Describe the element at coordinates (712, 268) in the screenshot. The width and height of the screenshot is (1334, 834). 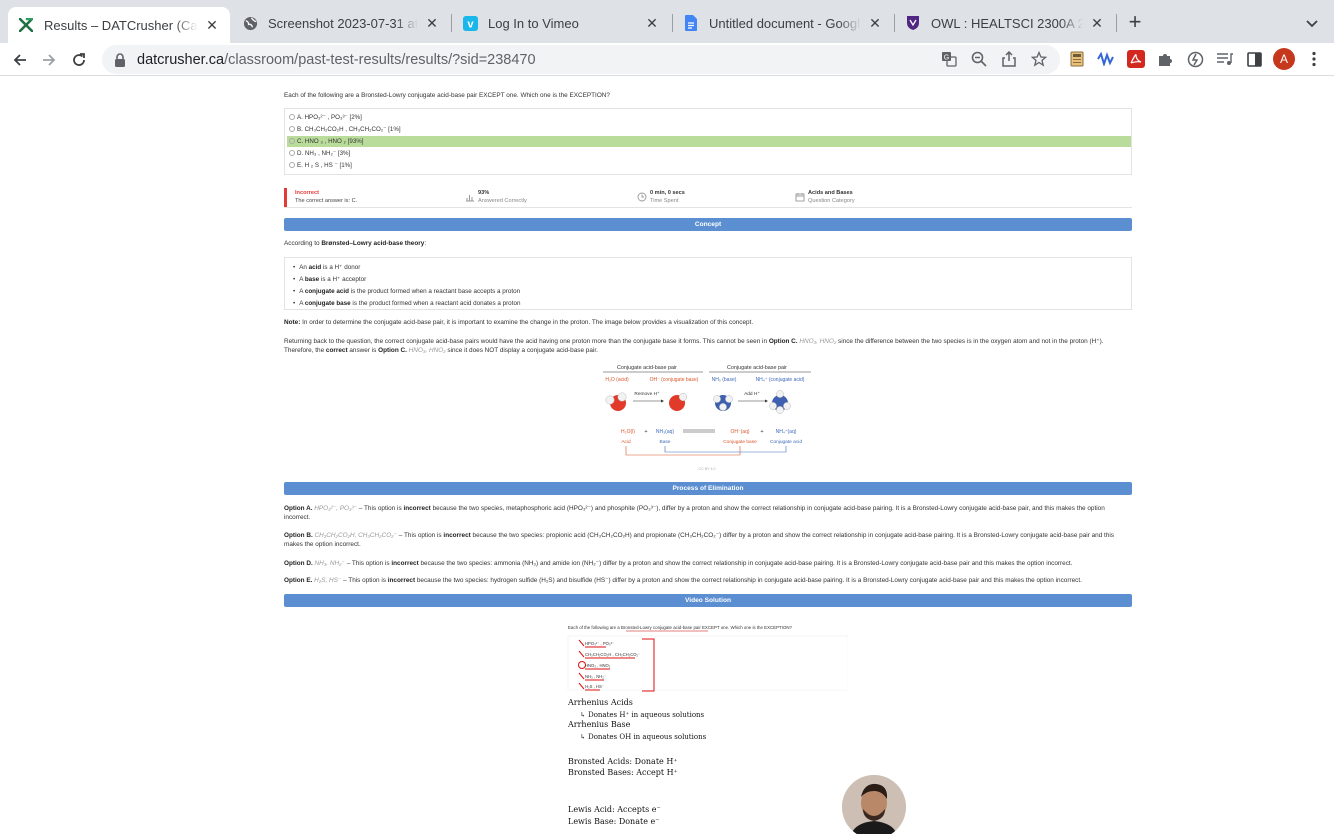
I see `list-item: An acid is a H⁺ donor` at that location.